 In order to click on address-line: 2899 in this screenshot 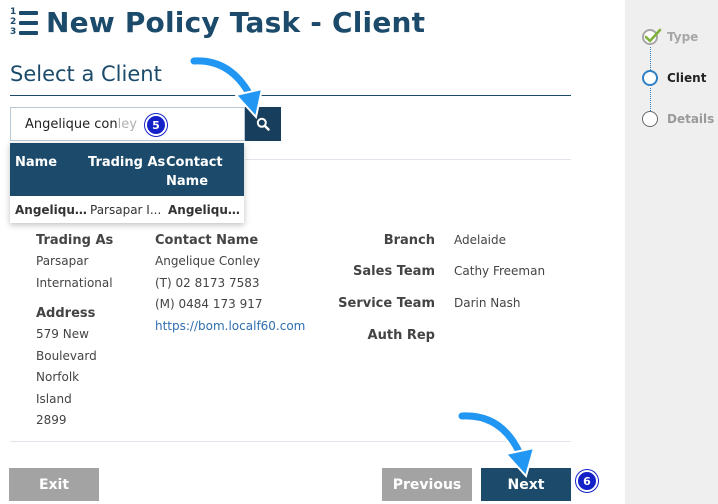, I will do `click(51, 420)`.